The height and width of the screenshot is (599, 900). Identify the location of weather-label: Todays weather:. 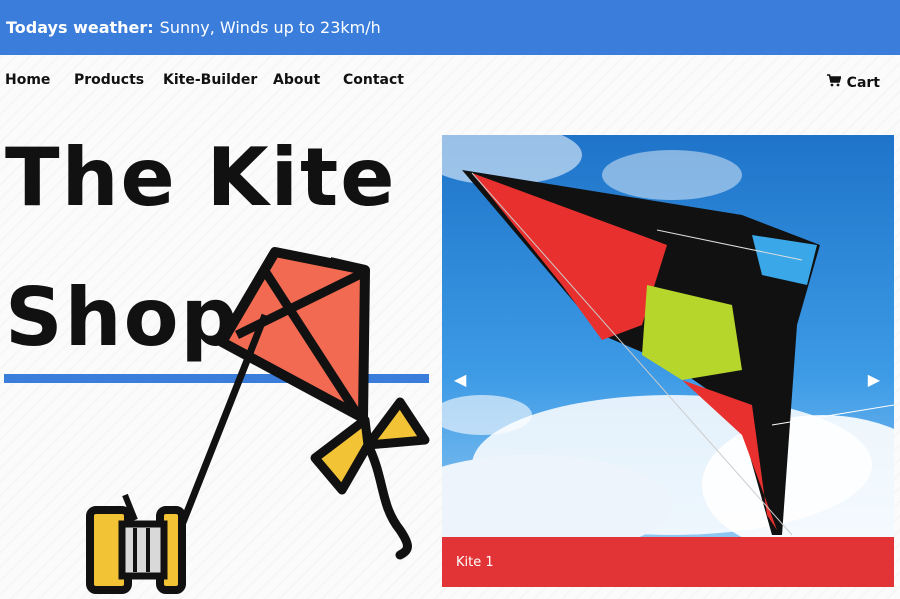
(80, 27).